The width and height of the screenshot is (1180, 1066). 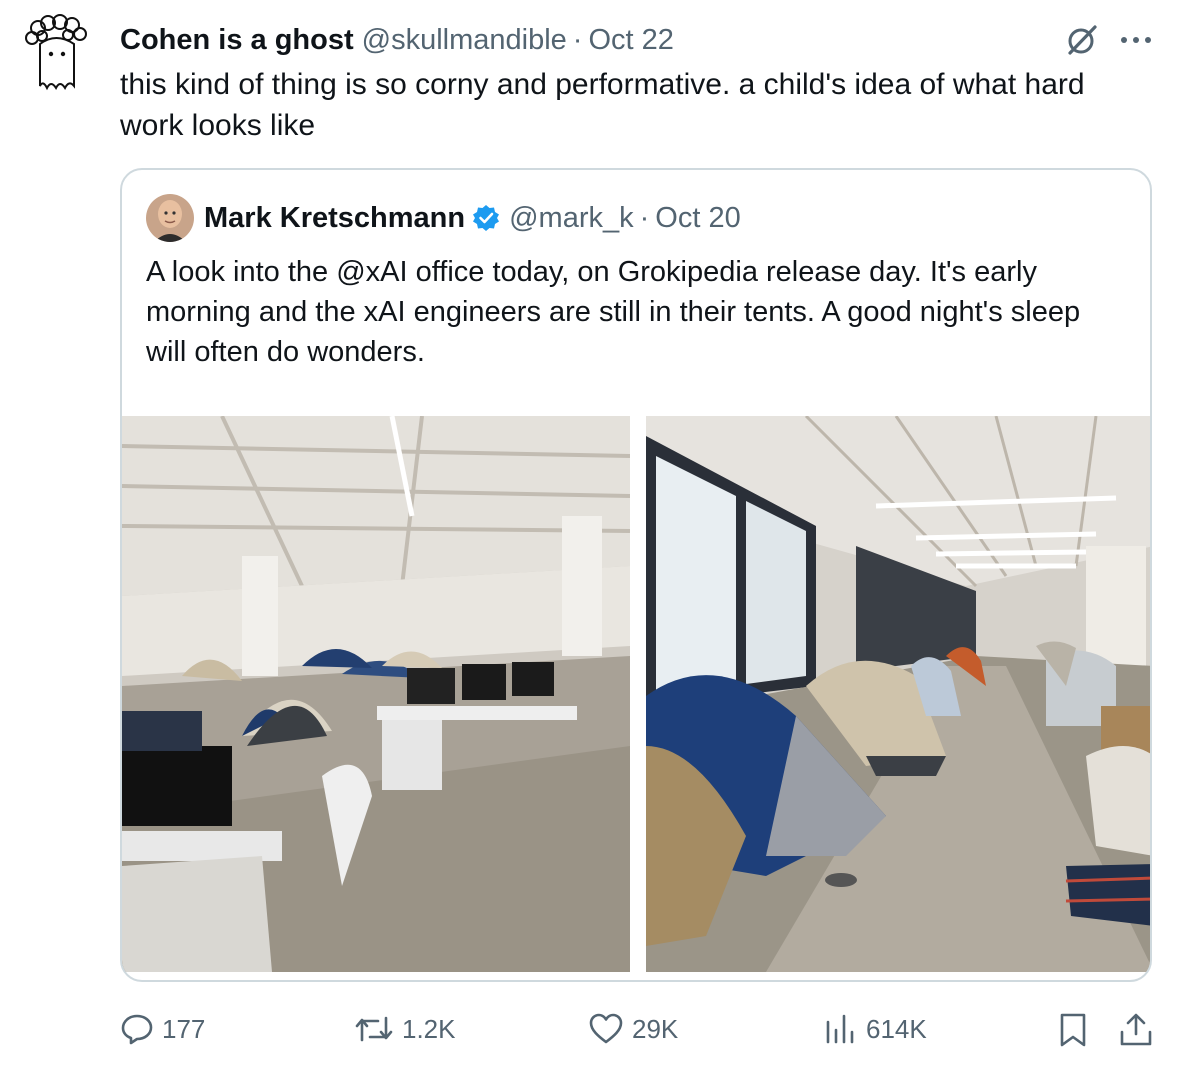 I want to click on verified-badge-icon, so click(x=486, y=218).